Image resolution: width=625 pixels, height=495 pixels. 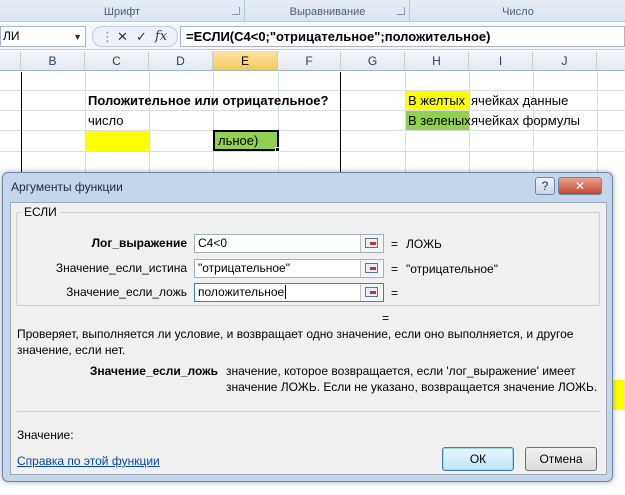 I want to click on question-heading: Положительное или отрицательное?, so click(x=208, y=101).